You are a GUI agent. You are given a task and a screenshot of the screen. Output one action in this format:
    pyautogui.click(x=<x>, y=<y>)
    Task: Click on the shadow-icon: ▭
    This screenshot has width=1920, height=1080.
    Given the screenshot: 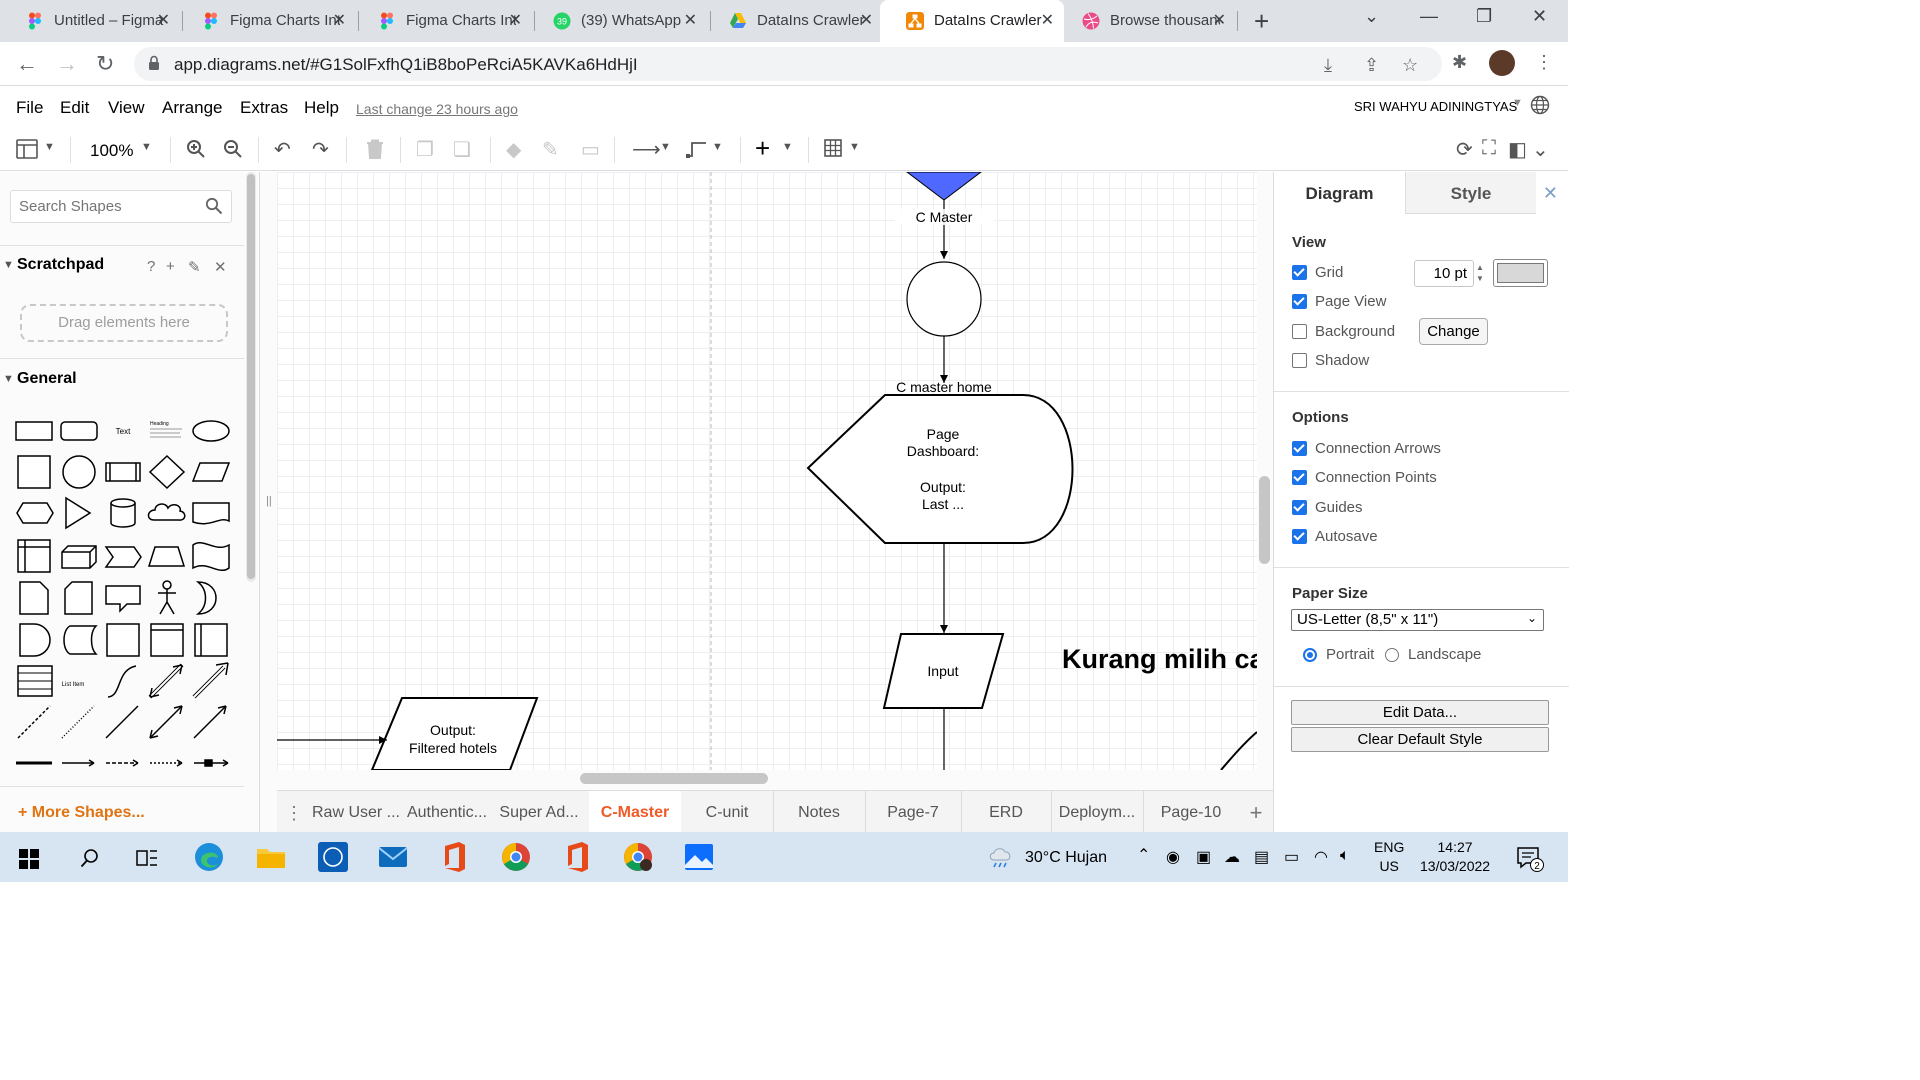 What is the action you would take?
    pyautogui.click(x=590, y=149)
    